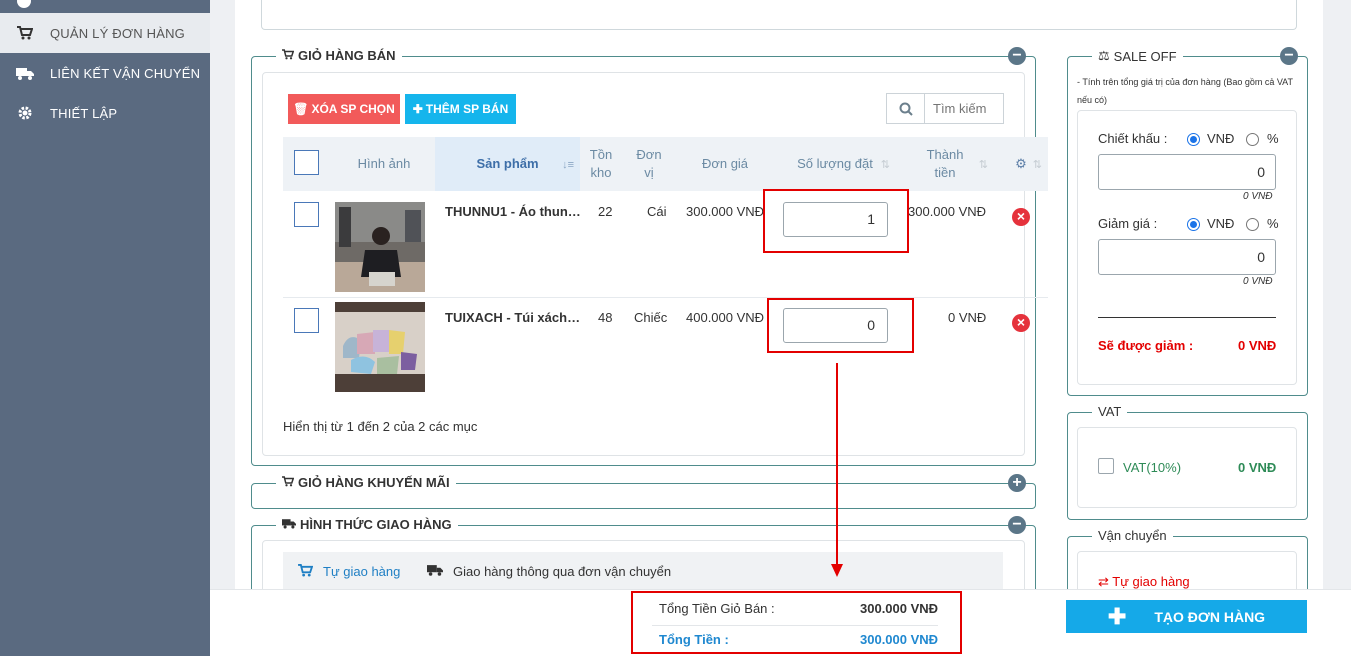  What do you see at coordinates (380, 247) in the screenshot?
I see `product-image-tshirt` at bounding box center [380, 247].